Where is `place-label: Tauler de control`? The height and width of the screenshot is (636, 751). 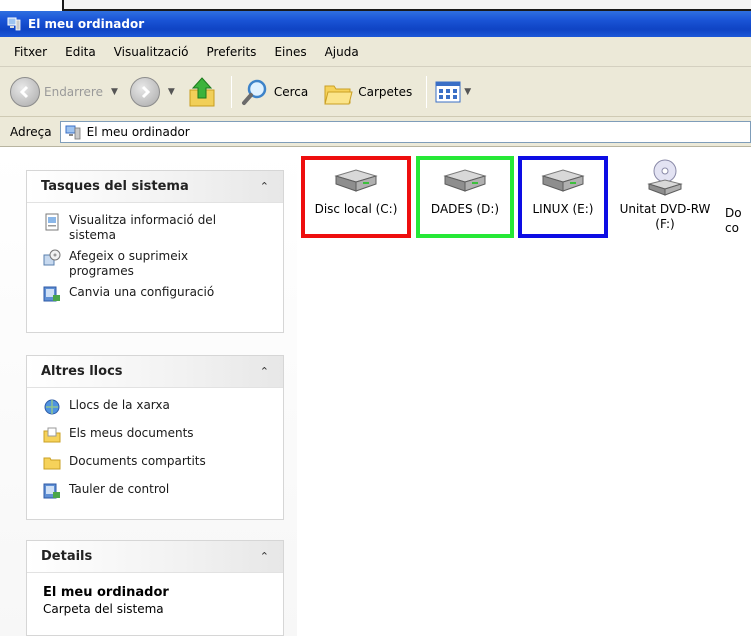 place-label: Tauler de control is located at coordinates (119, 489).